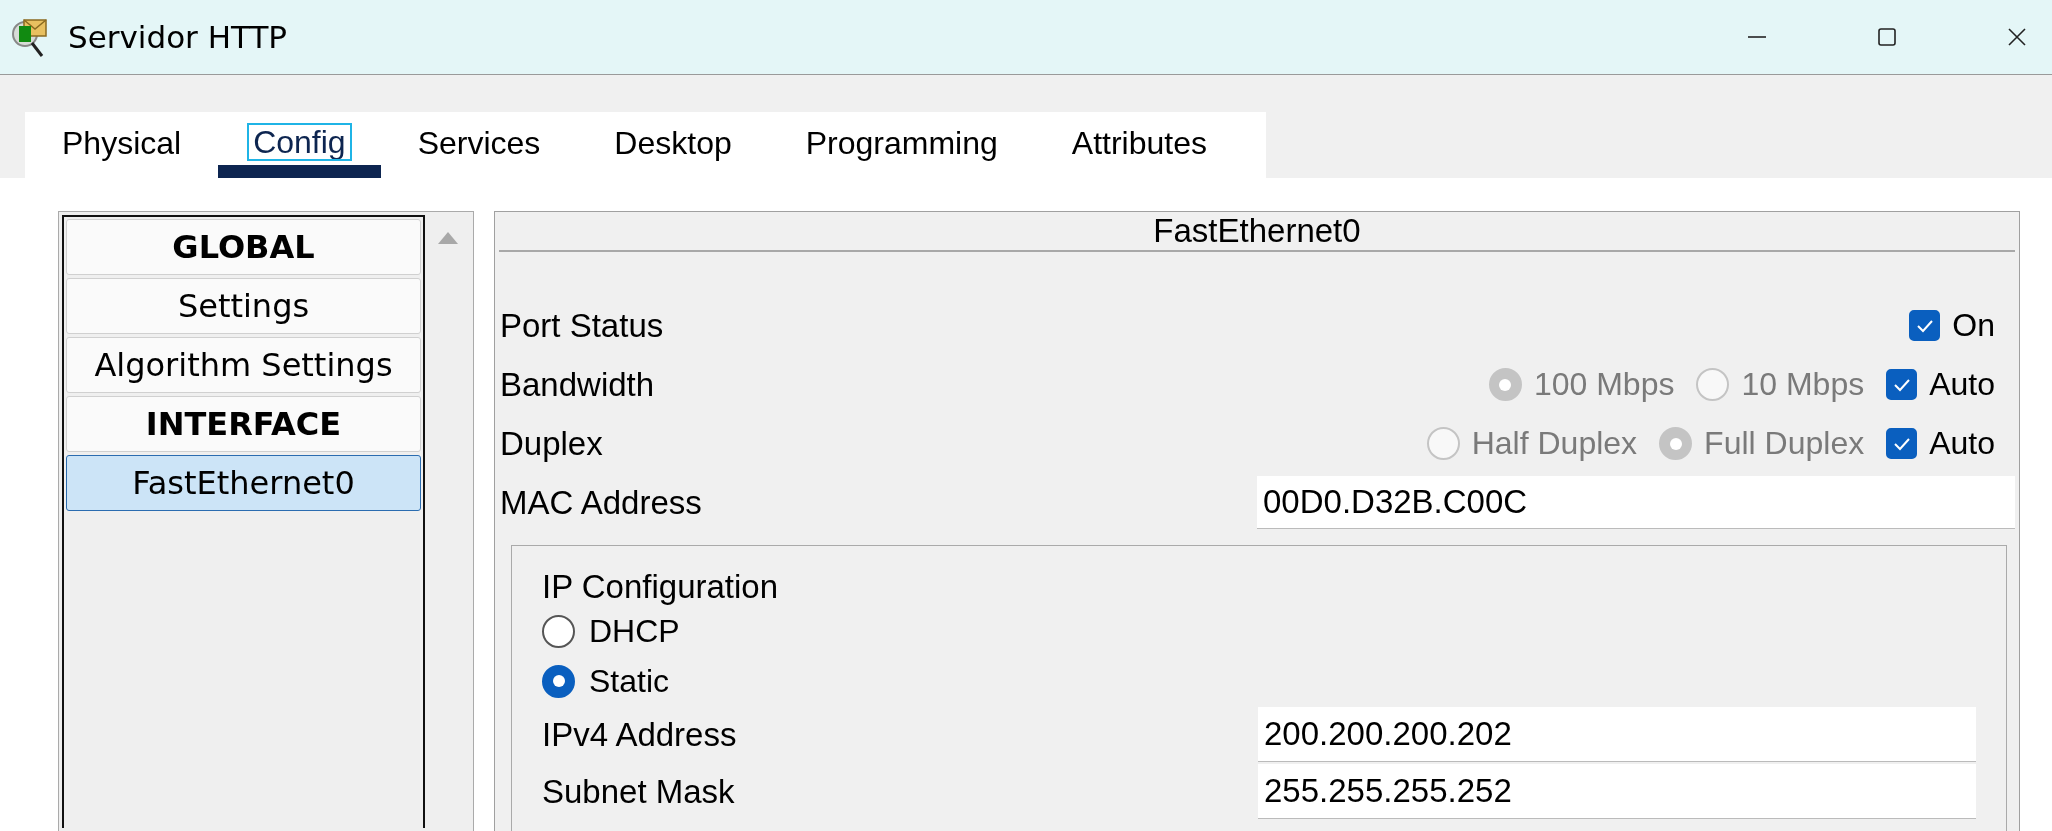  I want to click on tab: Physical, so click(122, 145).